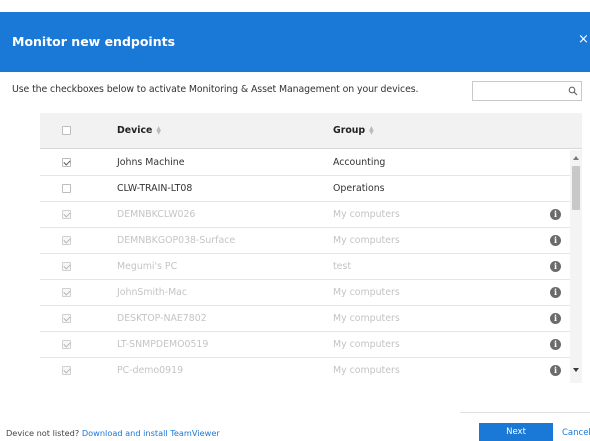 The width and height of the screenshot is (590, 441). I want to click on device-name: DEMNBKCLW026, so click(156, 214).